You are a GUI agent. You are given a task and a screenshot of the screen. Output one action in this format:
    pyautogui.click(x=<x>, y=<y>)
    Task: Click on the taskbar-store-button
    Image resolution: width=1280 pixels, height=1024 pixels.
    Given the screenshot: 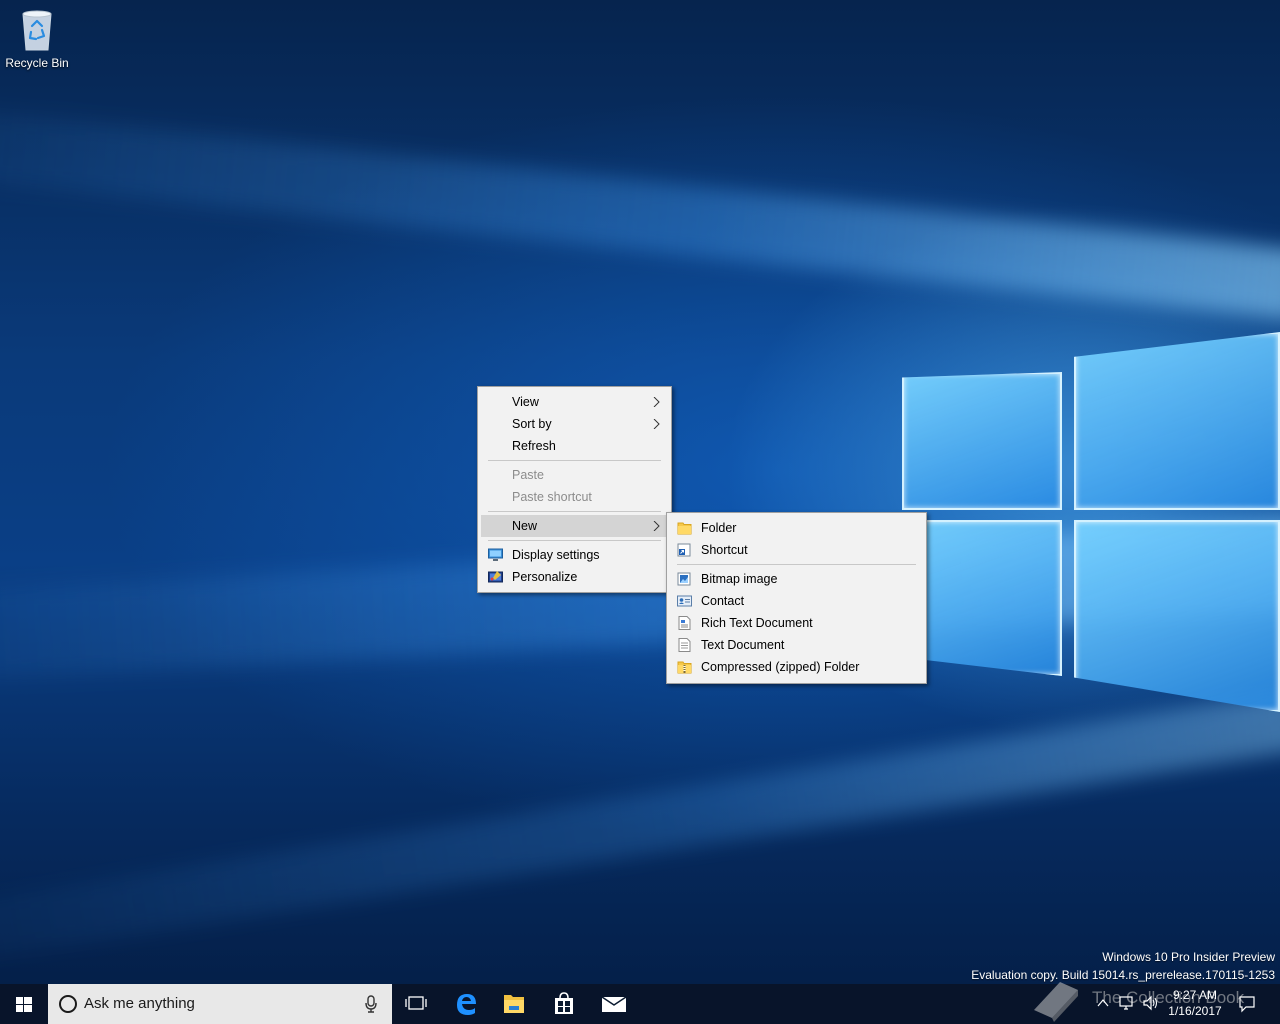 What is the action you would take?
    pyautogui.click(x=564, y=1004)
    